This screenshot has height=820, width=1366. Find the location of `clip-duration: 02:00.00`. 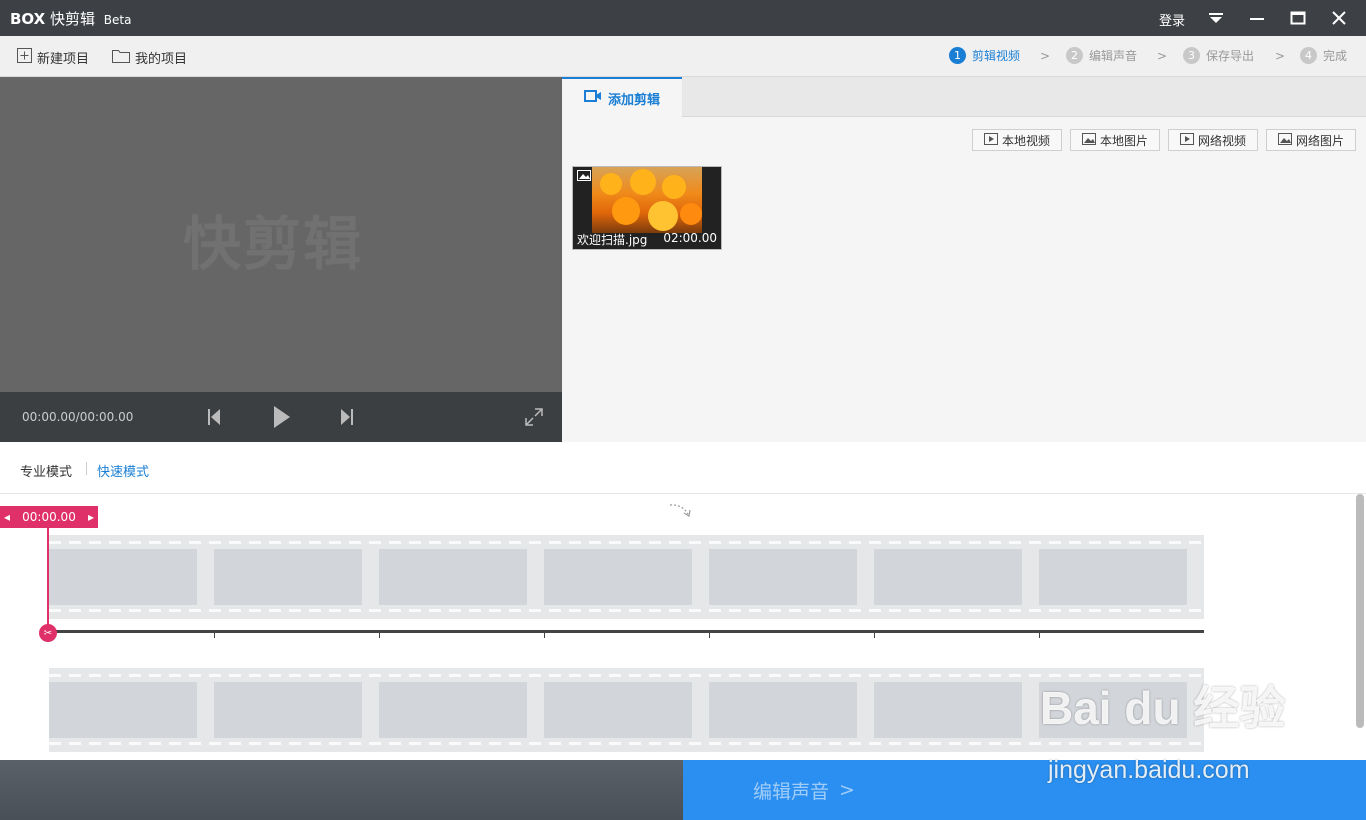

clip-duration: 02:00.00 is located at coordinates (690, 238).